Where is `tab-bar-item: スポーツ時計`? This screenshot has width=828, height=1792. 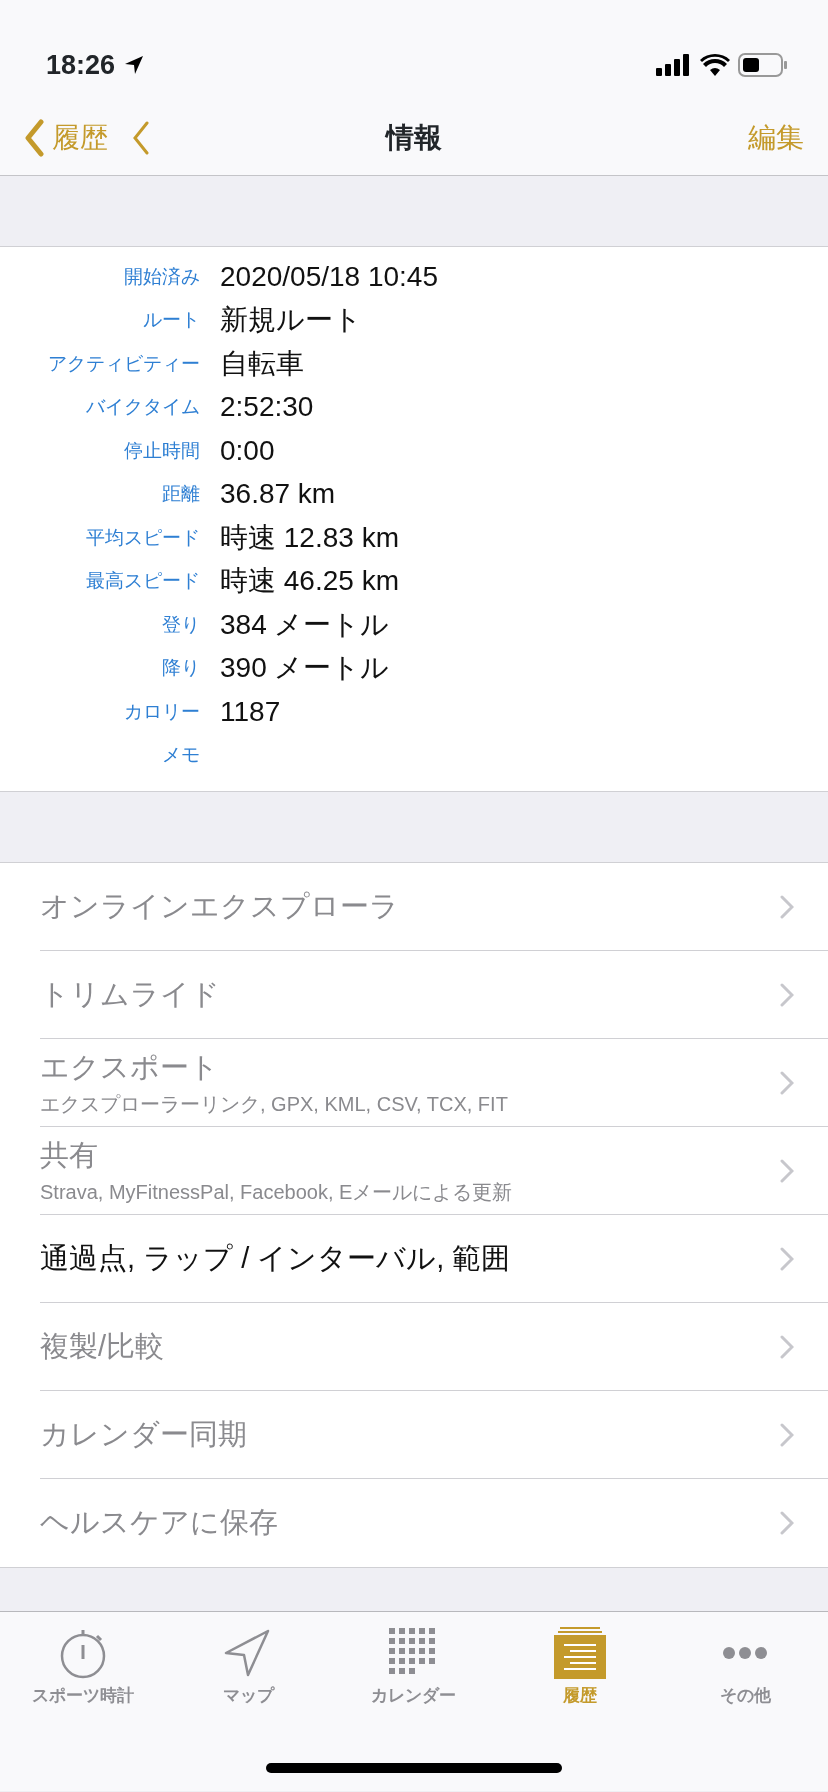 tab-bar-item: スポーツ時計 is located at coordinates (83, 1708).